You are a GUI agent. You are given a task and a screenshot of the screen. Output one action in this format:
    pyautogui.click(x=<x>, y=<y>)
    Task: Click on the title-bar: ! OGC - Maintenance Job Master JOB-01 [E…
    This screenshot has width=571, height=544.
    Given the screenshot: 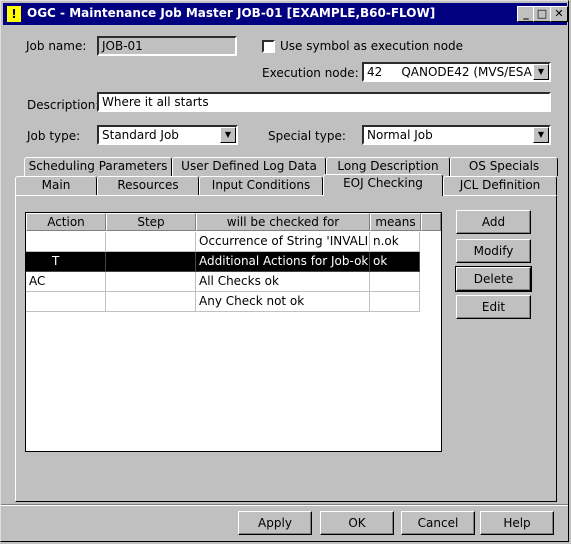 What is the action you would take?
    pyautogui.click(x=285, y=14)
    